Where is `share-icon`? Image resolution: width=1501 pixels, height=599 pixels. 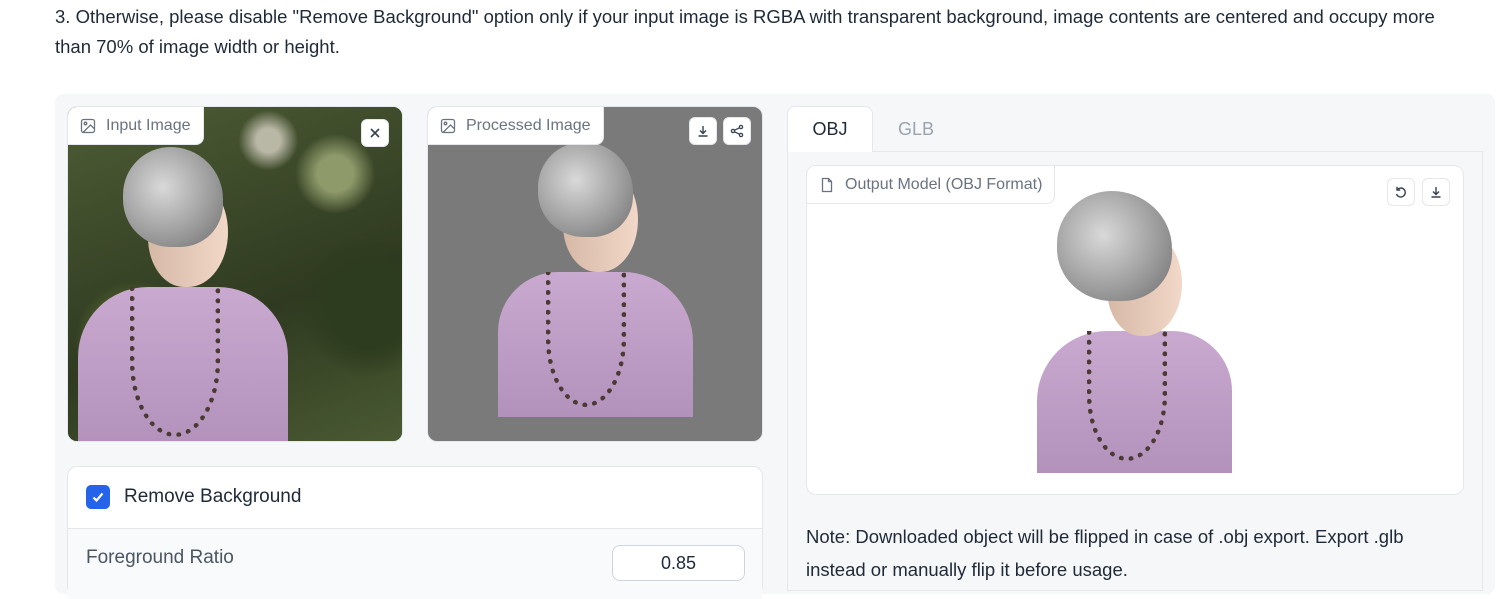
share-icon is located at coordinates (737, 131).